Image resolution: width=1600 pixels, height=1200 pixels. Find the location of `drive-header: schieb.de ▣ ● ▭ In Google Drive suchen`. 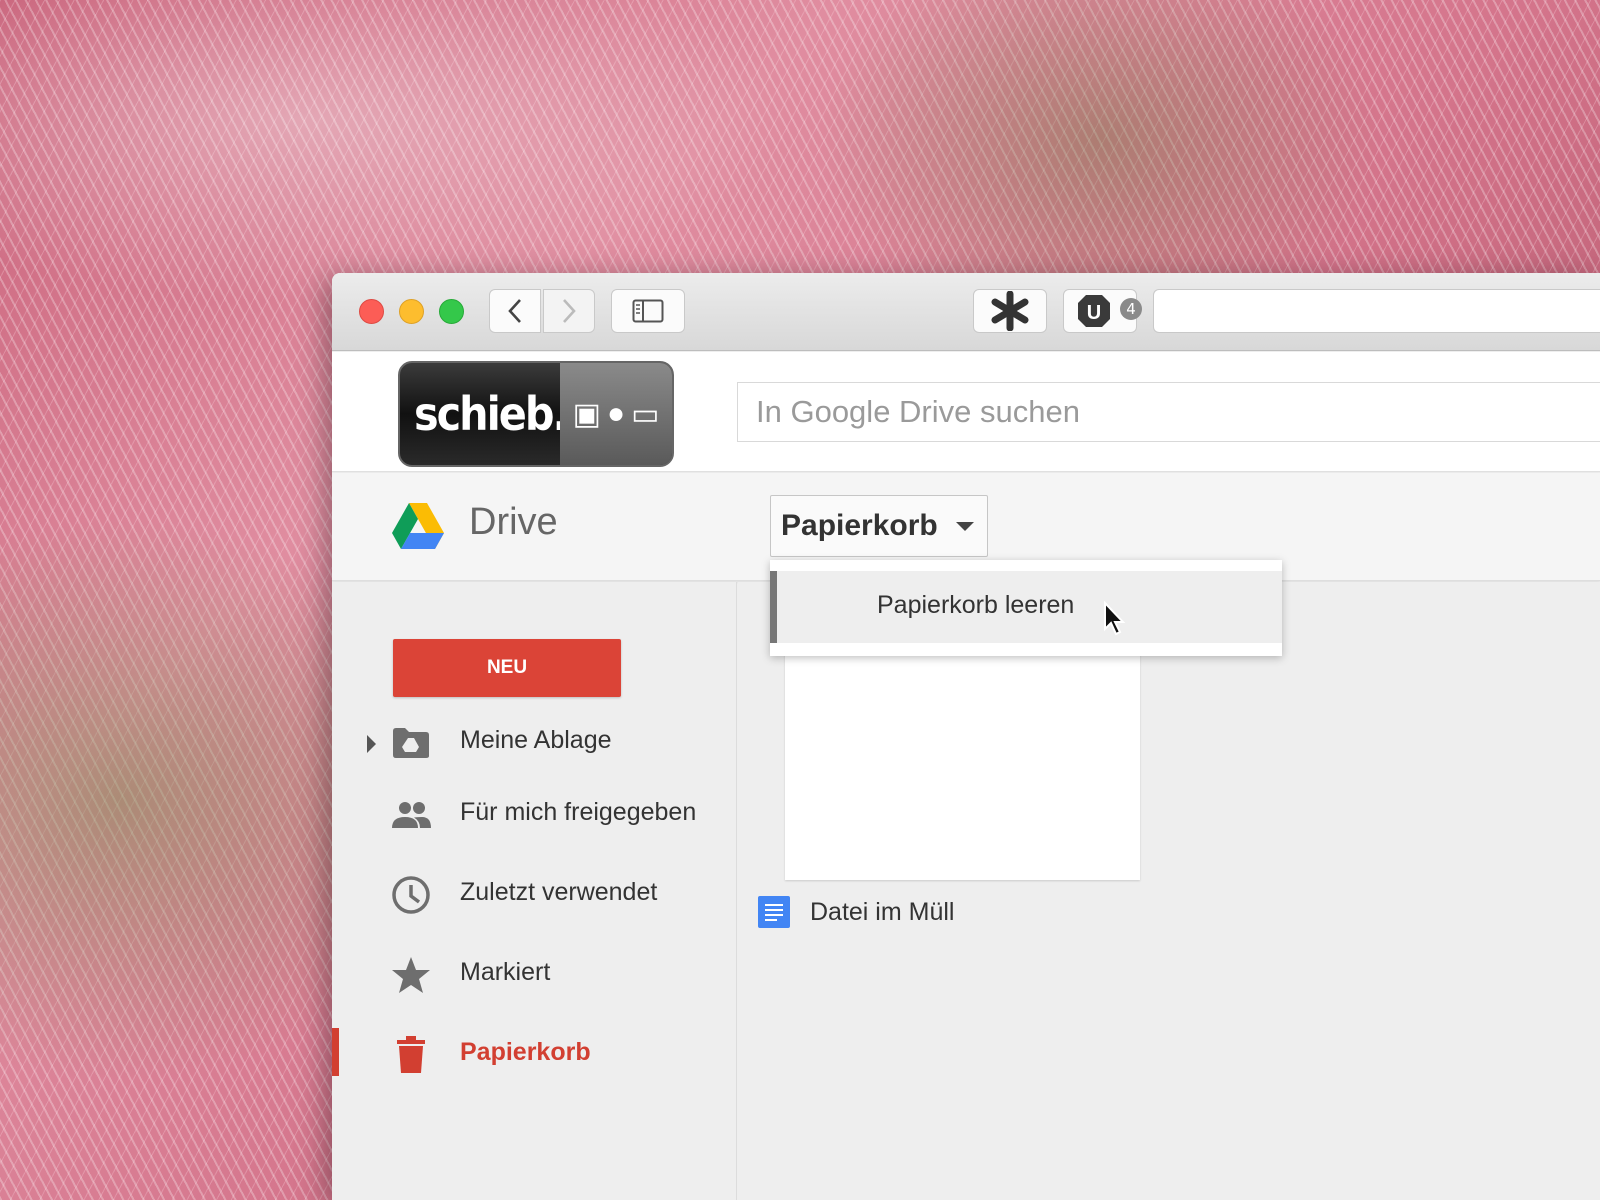

drive-header: schieb.de ▣ ● ▭ In Google Drive suchen is located at coordinates (966, 412).